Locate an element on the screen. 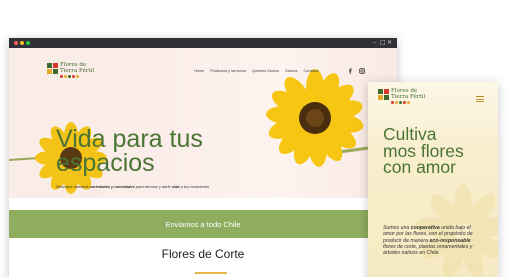 This screenshot has height=277, width=510. close-icon: ✕ is located at coordinates (389, 43).